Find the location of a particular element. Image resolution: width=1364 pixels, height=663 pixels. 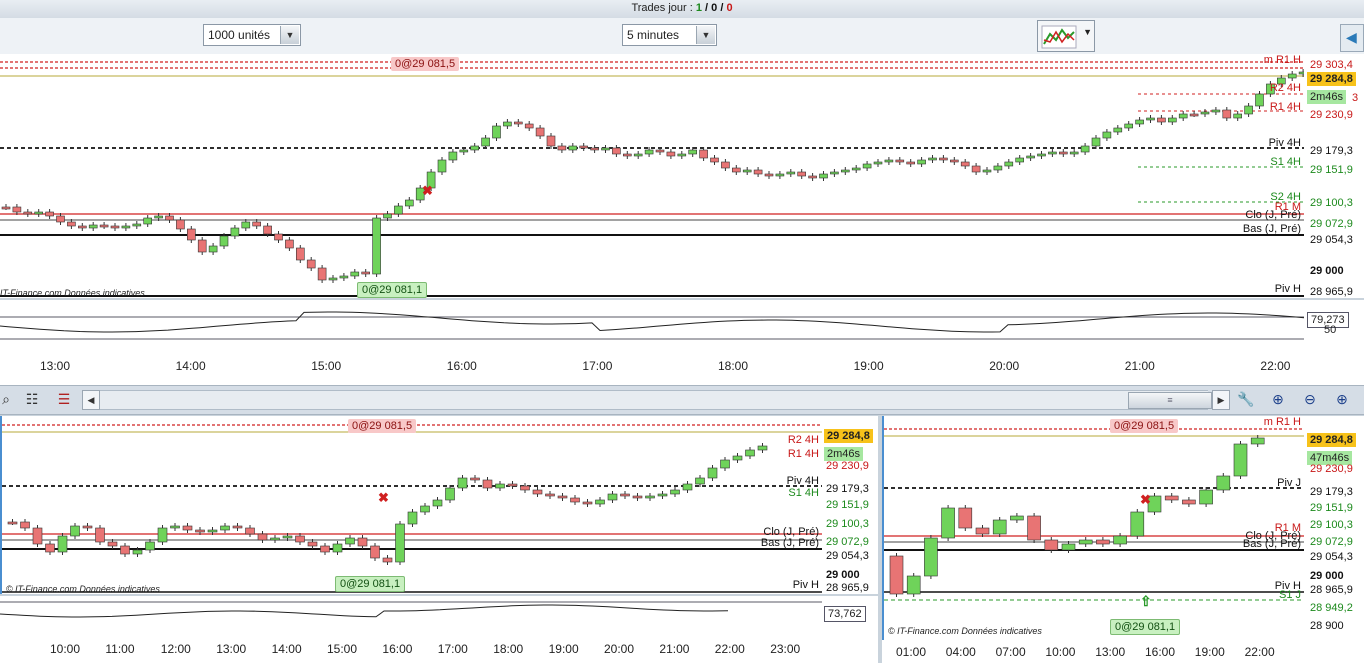

trades-label: Trades jour : is located at coordinates (663, 8).